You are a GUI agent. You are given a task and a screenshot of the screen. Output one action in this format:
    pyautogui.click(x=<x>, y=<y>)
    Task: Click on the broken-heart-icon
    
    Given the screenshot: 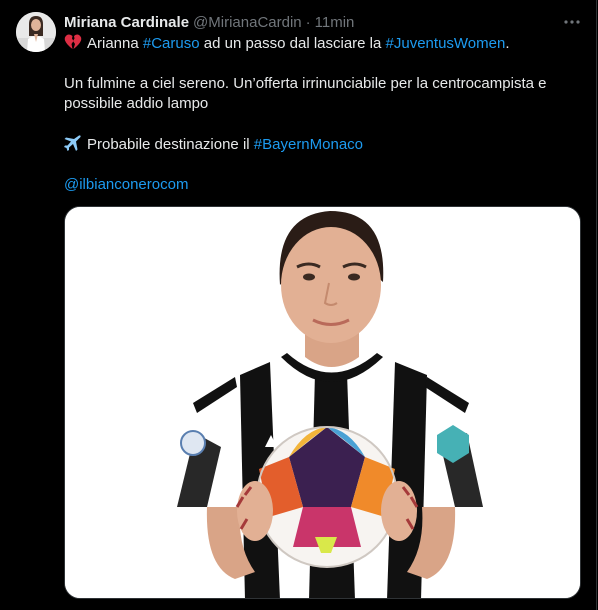 What is the action you would take?
    pyautogui.click(x=73, y=42)
    